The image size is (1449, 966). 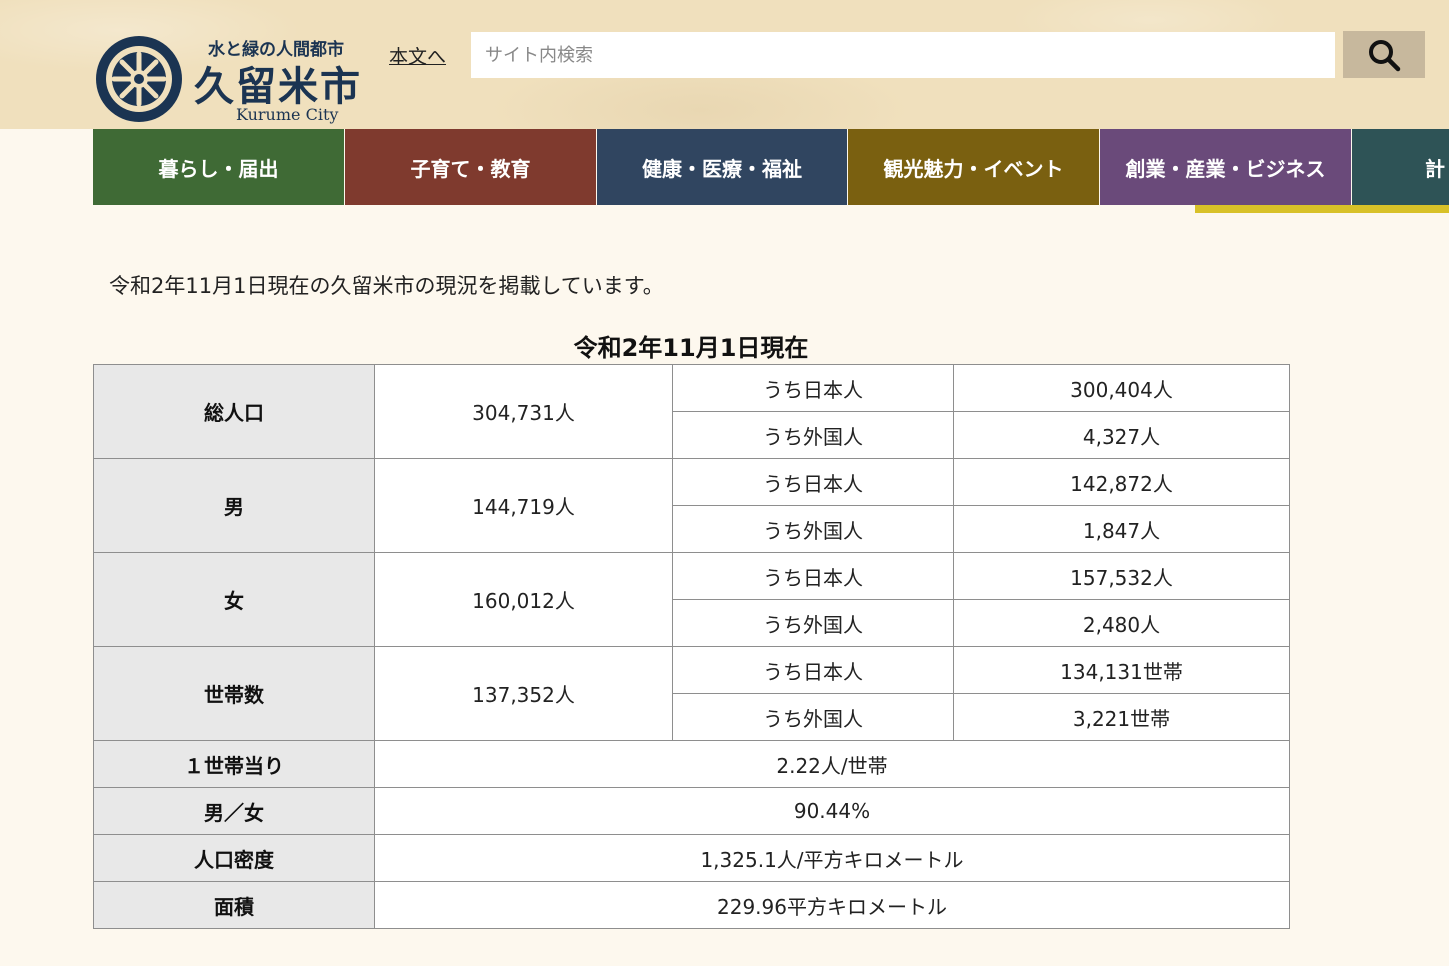 What do you see at coordinates (832, 858) in the screenshot?
I see `row-value: 1,325.1人/平方キロメートル` at bounding box center [832, 858].